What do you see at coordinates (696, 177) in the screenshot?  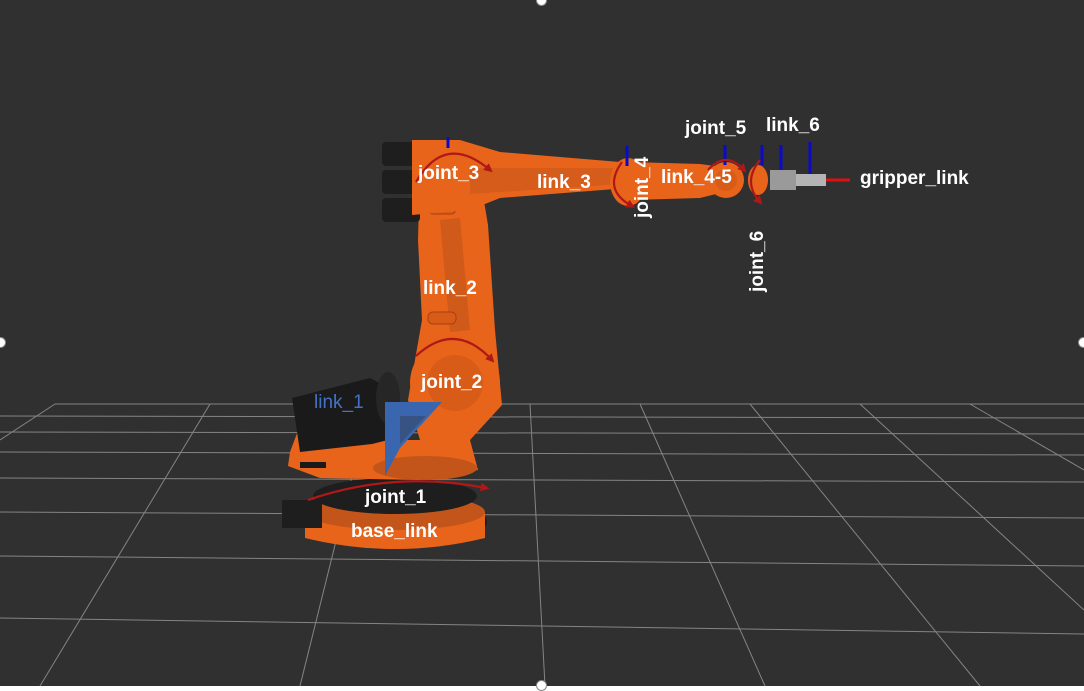 I see `label-link-4-5: link_4-5` at bounding box center [696, 177].